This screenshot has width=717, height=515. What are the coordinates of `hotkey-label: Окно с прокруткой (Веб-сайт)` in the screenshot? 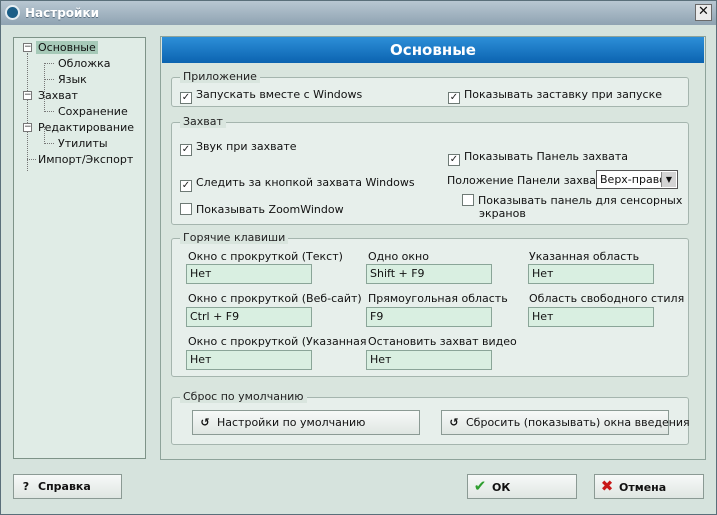 It's located at (275, 298).